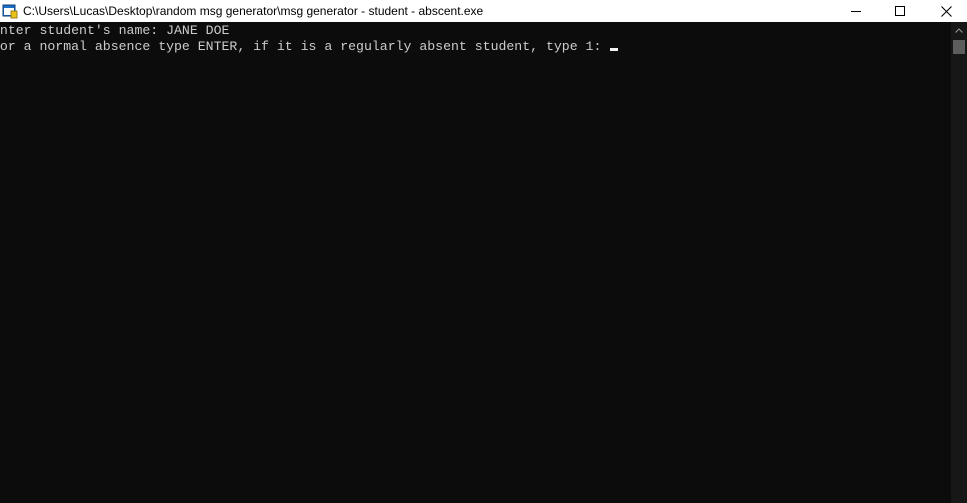 Image resolution: width=967 pixels, height=503 pixels. I want to click on close-button, so click(945, 11).